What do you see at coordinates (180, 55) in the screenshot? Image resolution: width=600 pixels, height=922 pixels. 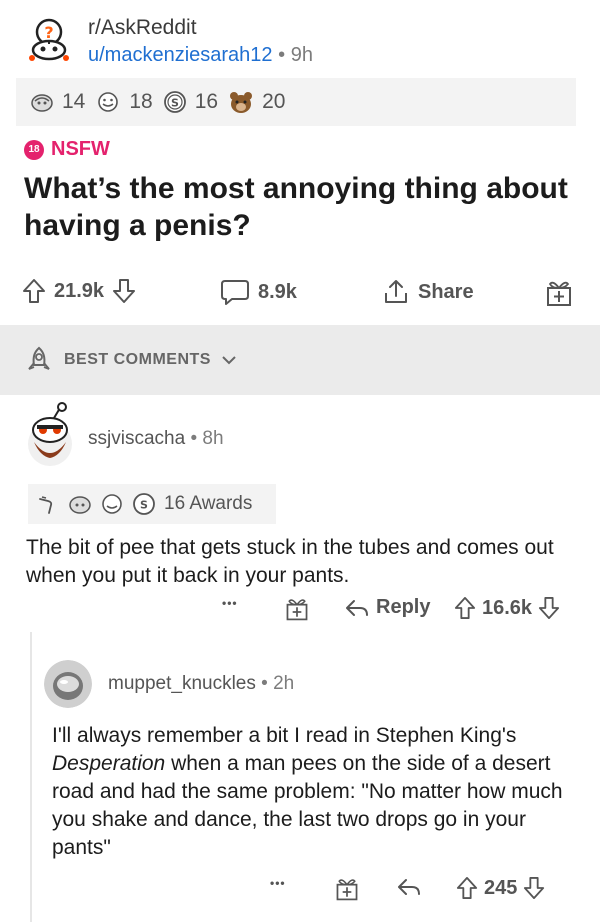 I see `post-author-link: u/mackenziesarah12` at bounding box center [180, 55].